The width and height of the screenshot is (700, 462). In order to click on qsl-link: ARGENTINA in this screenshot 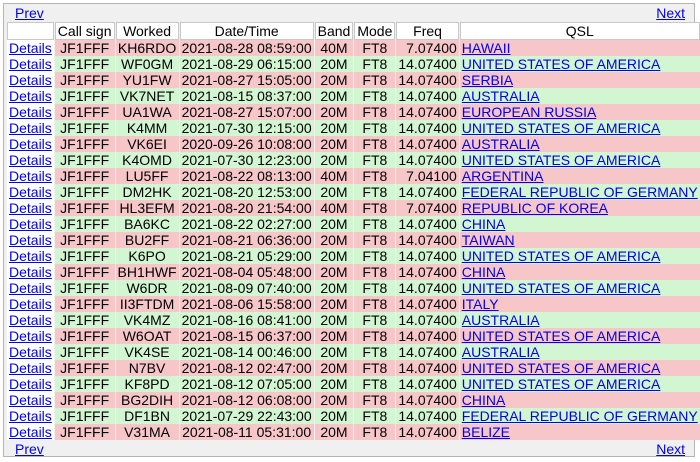, I will do `click(503, 176)`.